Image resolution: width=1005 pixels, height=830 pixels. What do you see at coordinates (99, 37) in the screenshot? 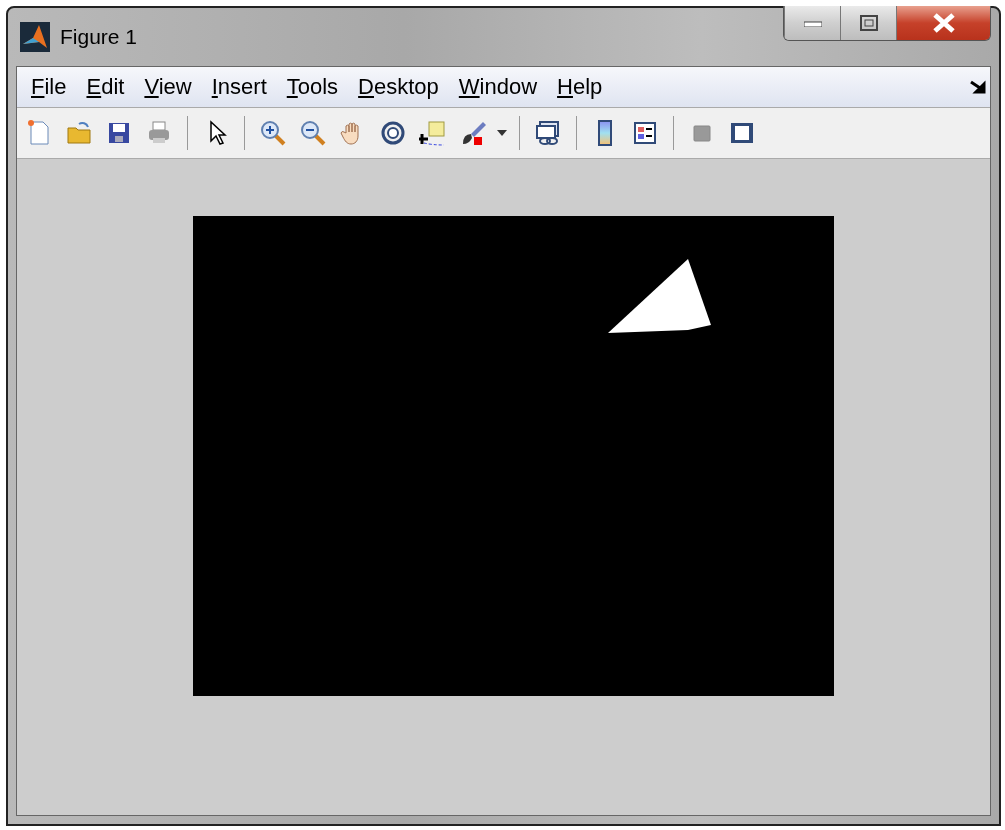
I see `window-title: Figure 1` at bounding box center [99, 37].